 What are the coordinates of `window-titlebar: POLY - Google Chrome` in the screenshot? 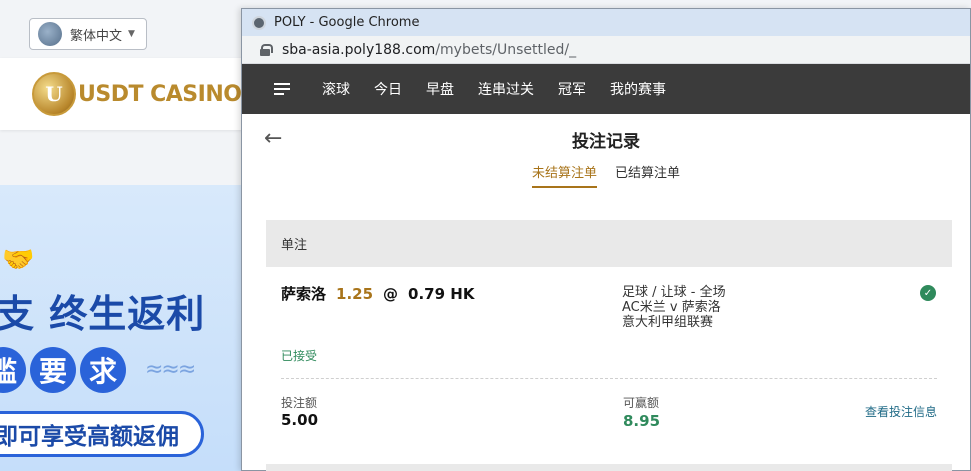 It's located at (606, 22).